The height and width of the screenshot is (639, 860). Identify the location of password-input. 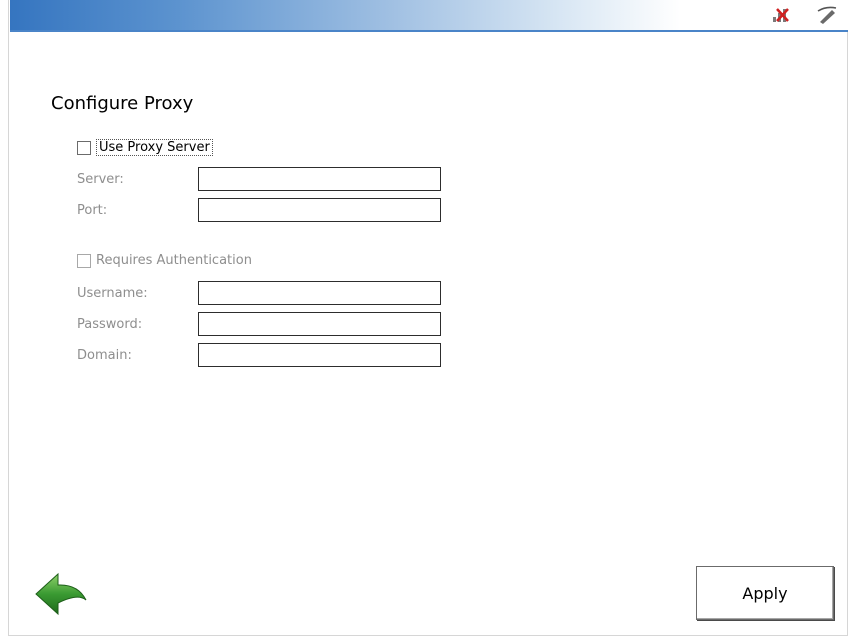
(319, 324).